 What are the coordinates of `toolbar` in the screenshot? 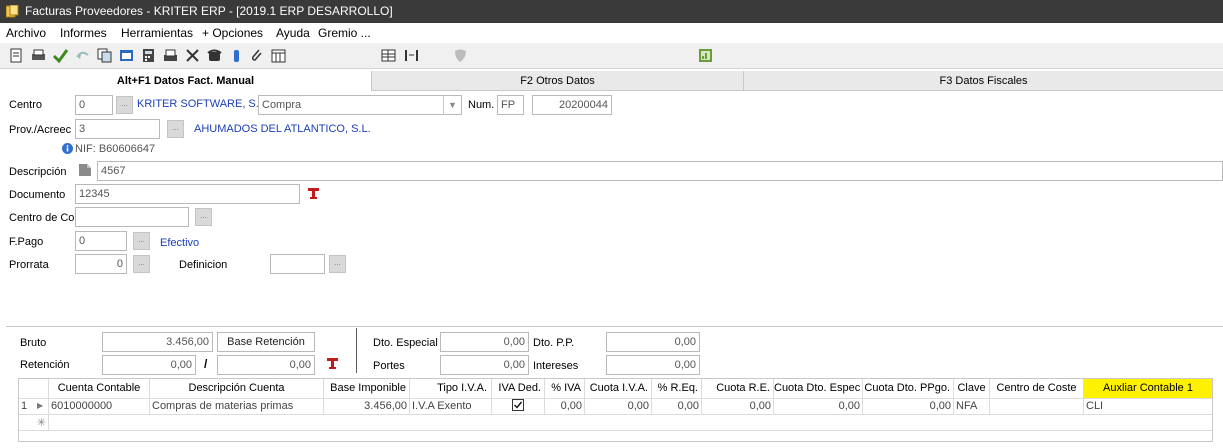 It's located at (611, 56).